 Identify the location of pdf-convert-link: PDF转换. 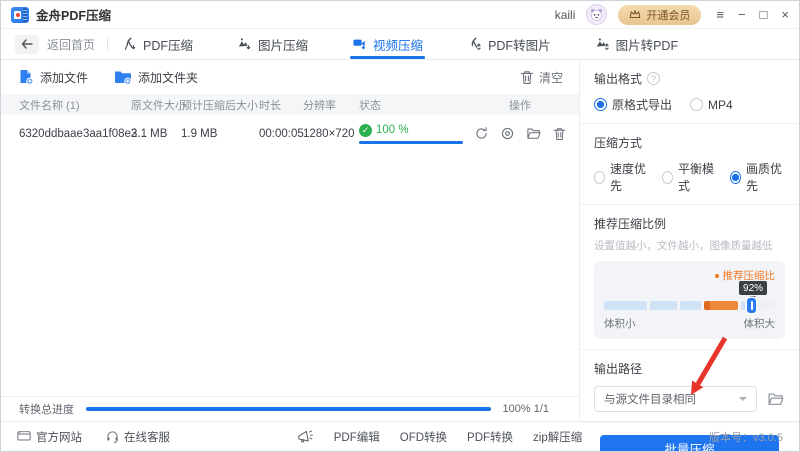
(490, 437).